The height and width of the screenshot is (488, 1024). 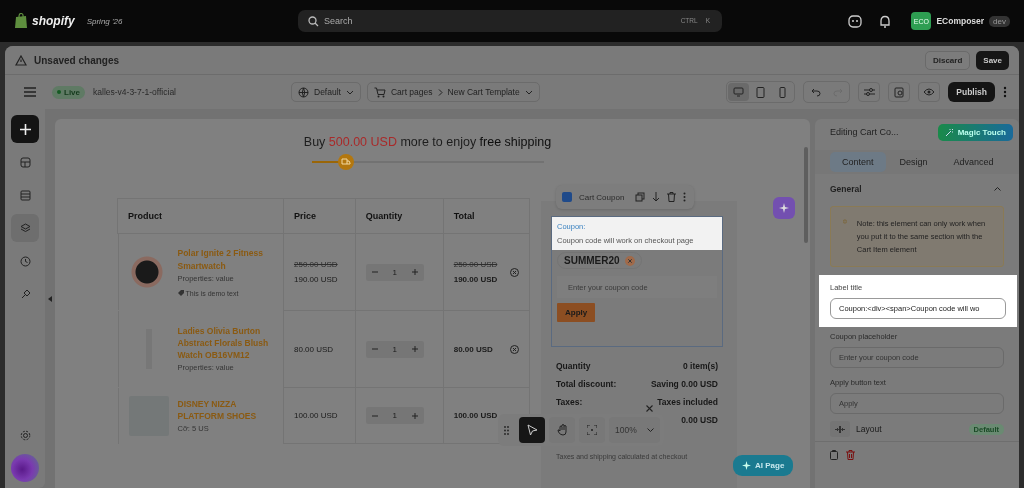 What do you see at coordinates (885, 21) in the screenshot?
I see `bell-icon` at bounding box center [885, 21].